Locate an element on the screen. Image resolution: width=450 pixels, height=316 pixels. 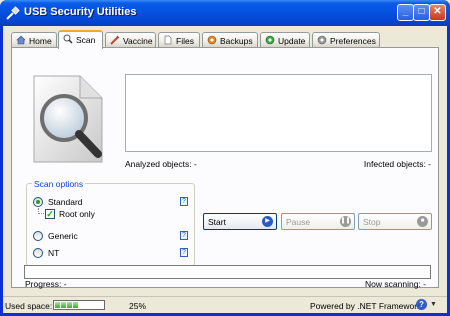
tab-label: Files is located at coordinates (185, 41).